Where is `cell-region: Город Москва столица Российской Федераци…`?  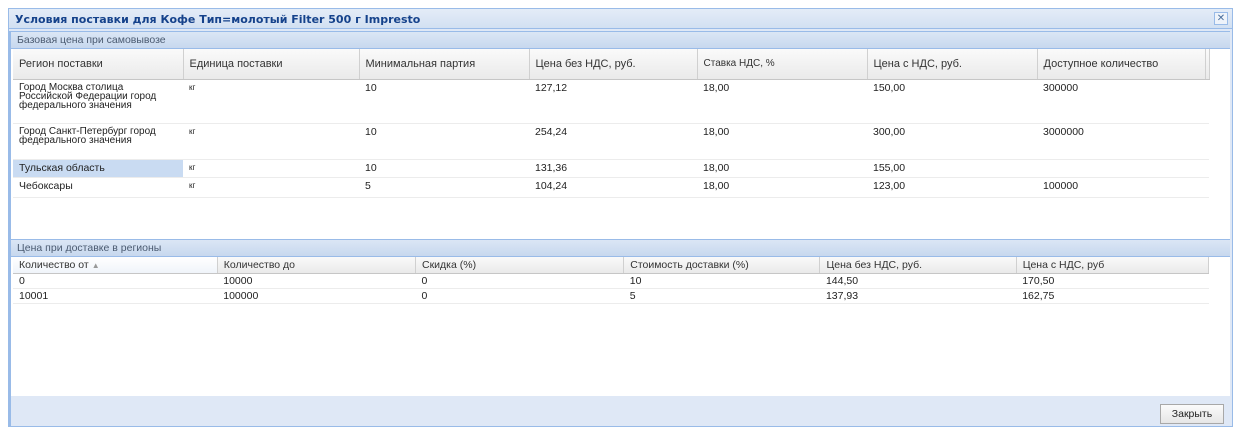 cell-region: Город Москва столица Российской Федераци… is located at coordinates (98, 101).